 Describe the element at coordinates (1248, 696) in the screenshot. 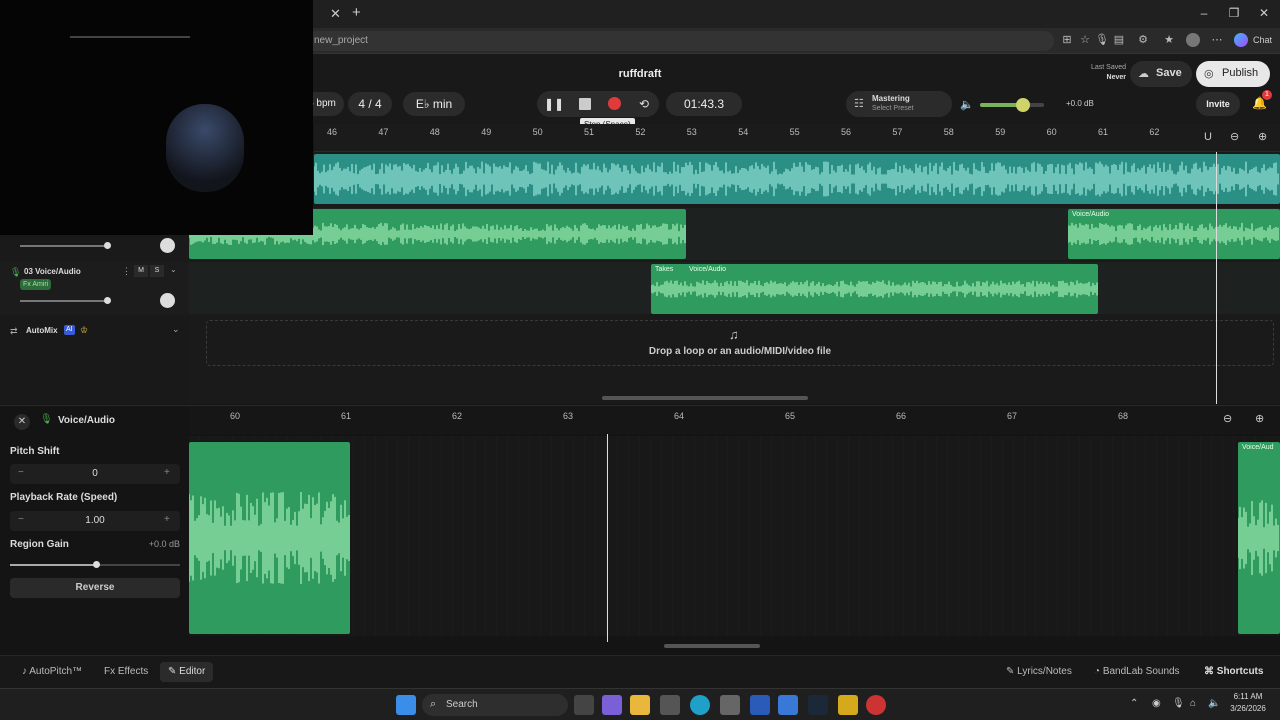

I see `clock-time: 6:11 AM` at that location.